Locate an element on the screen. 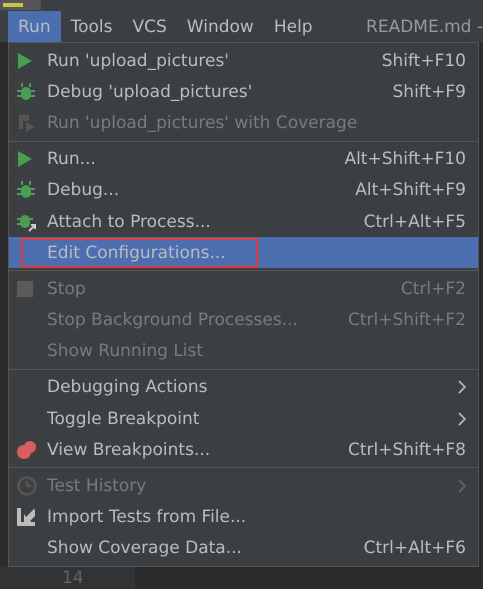  menu-bar-item: VCS is located at coordinates (149, 26).